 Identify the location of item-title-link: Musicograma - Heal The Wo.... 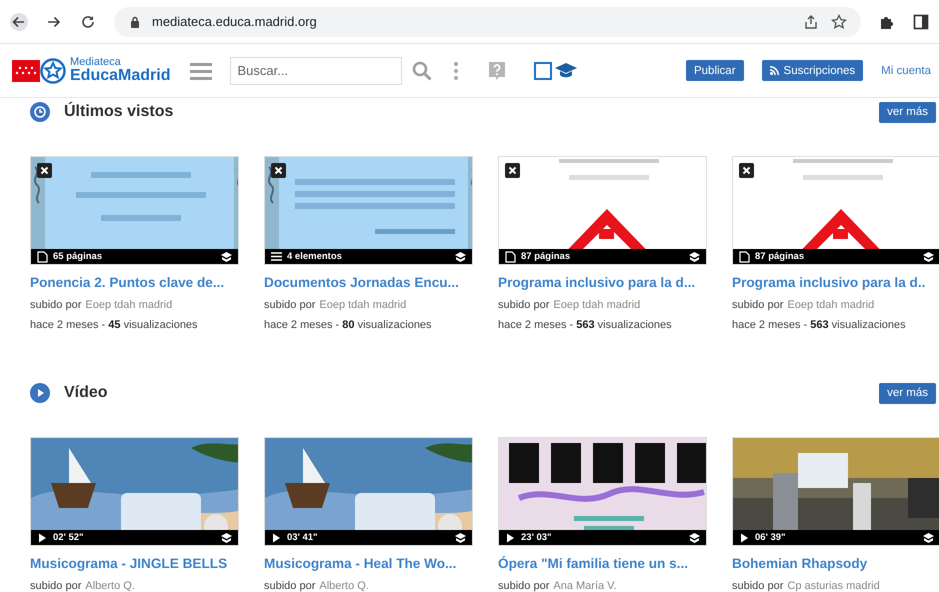
(367, 563).